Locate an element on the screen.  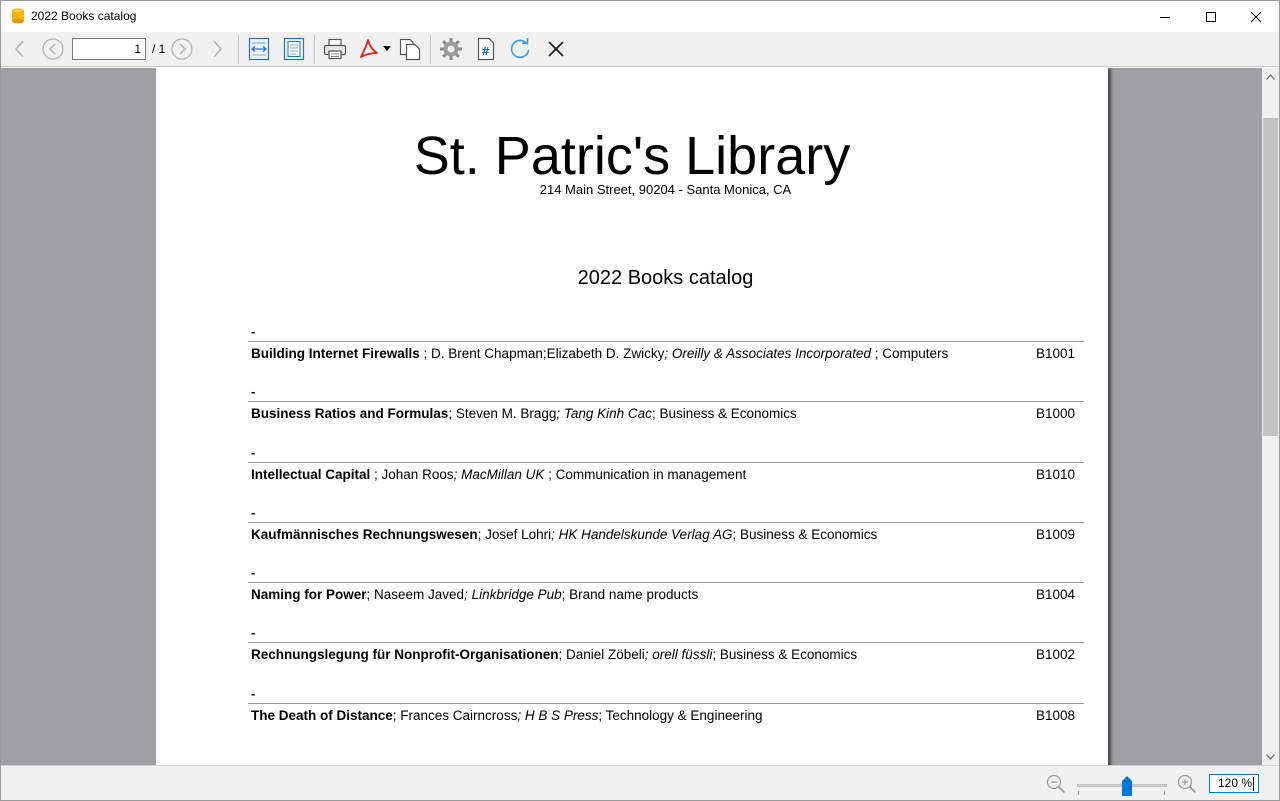
previous-page-button is located at coordinates (53, 49).